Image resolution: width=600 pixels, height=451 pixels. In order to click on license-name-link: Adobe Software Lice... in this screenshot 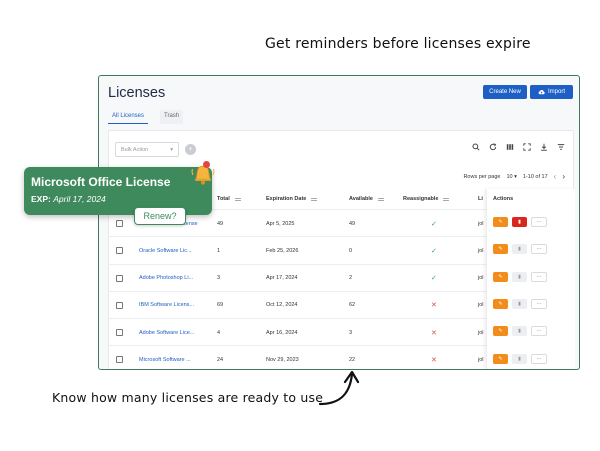, I will do `click(166, 332)`.